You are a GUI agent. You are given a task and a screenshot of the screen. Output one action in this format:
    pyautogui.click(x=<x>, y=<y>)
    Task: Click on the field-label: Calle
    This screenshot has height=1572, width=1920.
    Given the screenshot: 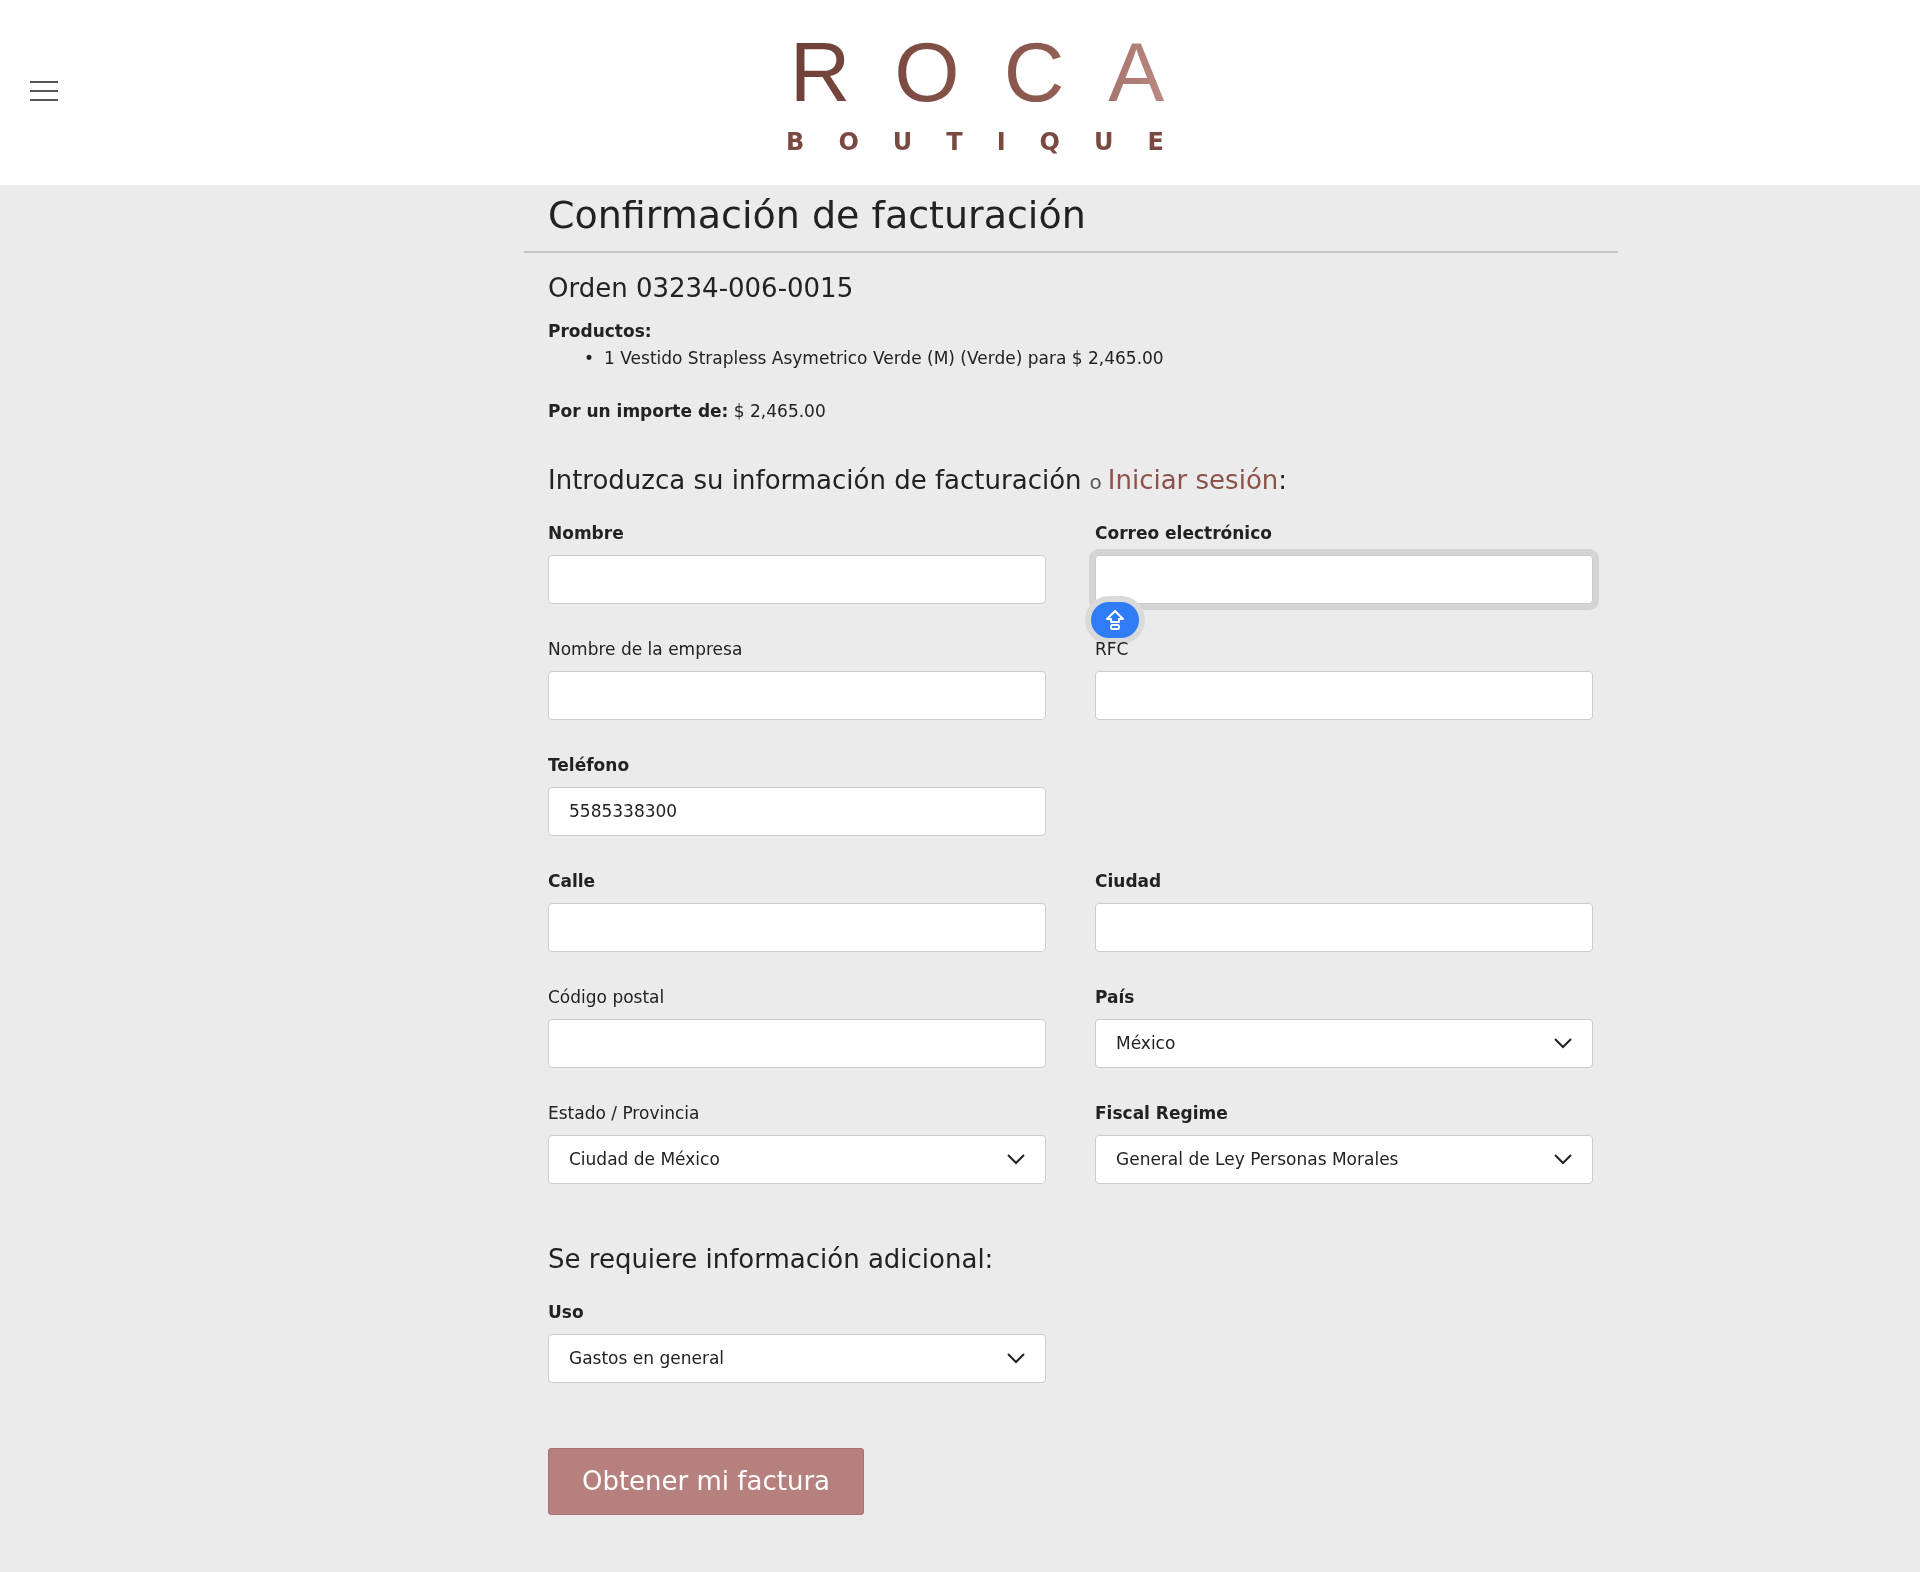 What is the action you would take?
    pyautogui.click(x=572, y=880)
    